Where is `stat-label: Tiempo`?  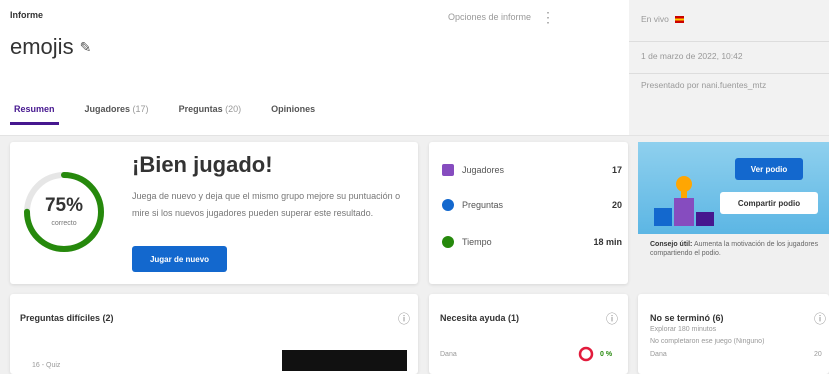
stat-label: Tiempo is located at coordinates (477, 242).